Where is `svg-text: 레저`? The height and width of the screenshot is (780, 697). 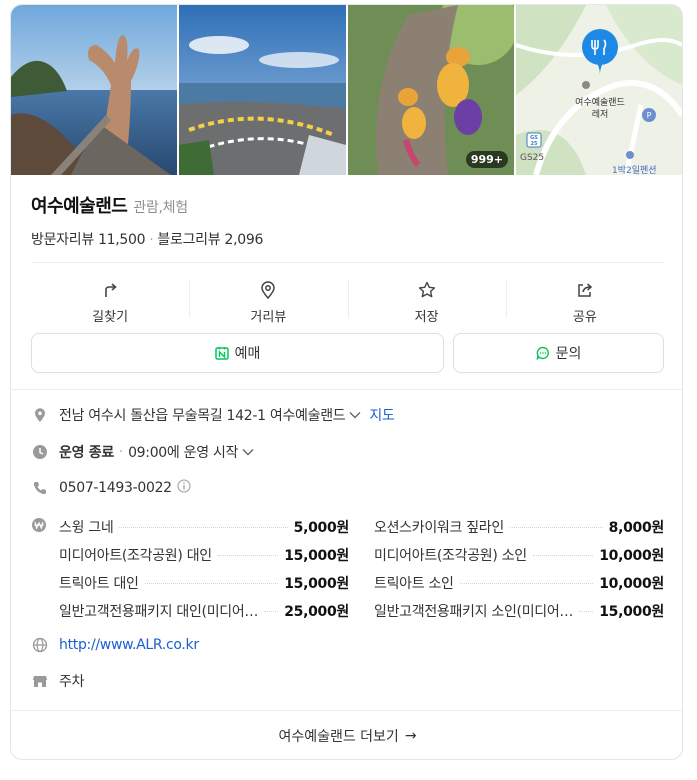
svg-text: 레저 is located at coordinates (600, 114).